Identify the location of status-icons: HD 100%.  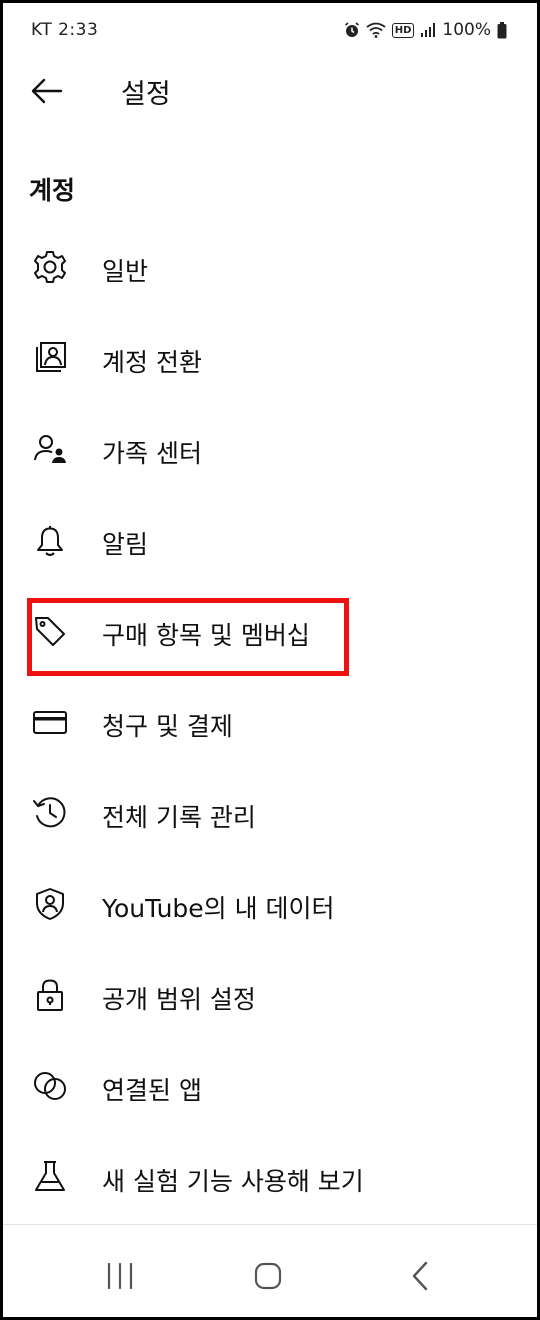
(425, 30).